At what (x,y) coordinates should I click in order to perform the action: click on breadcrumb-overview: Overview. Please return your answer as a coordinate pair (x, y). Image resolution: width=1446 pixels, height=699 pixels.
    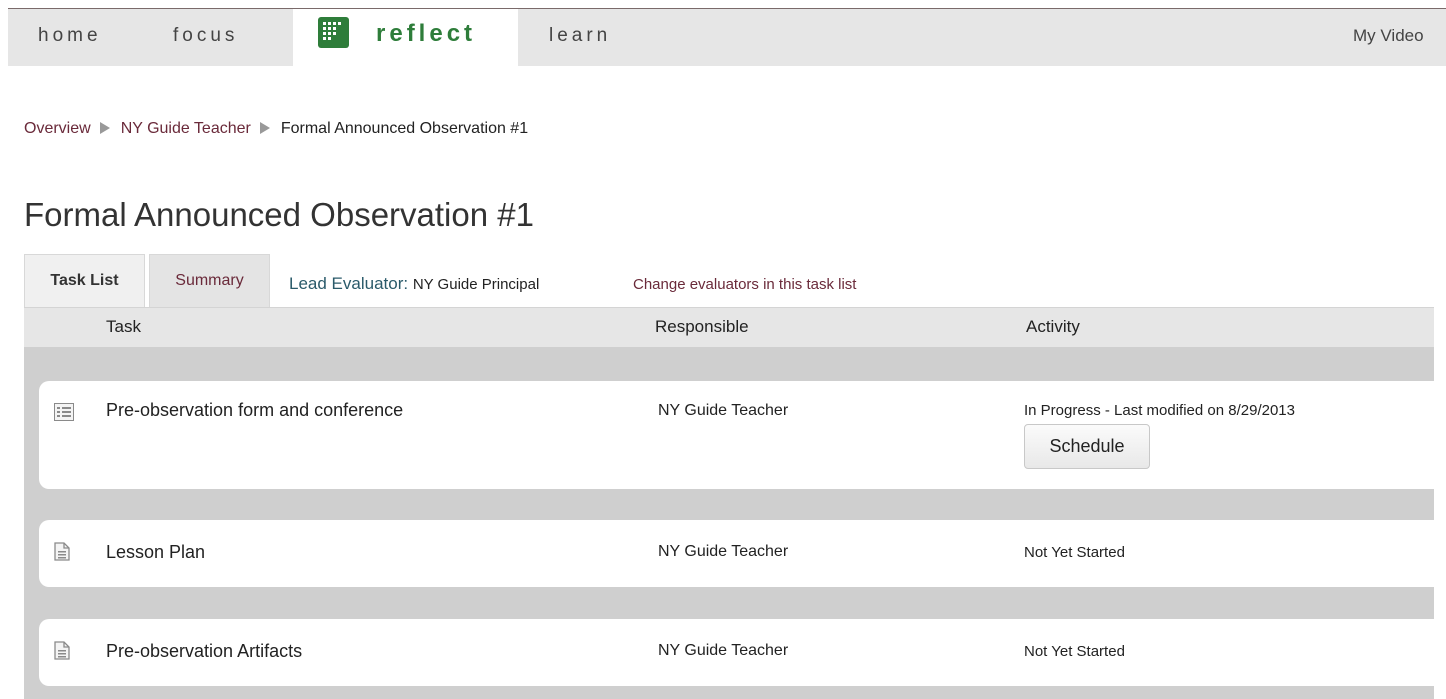
    Looking at the image, I should click on (57, 128).